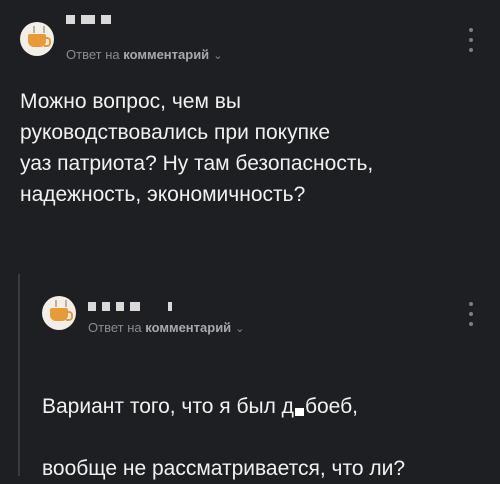  Describe the element at coordinates (299, 412) in the screenshot. I see `censor-block` at that location.